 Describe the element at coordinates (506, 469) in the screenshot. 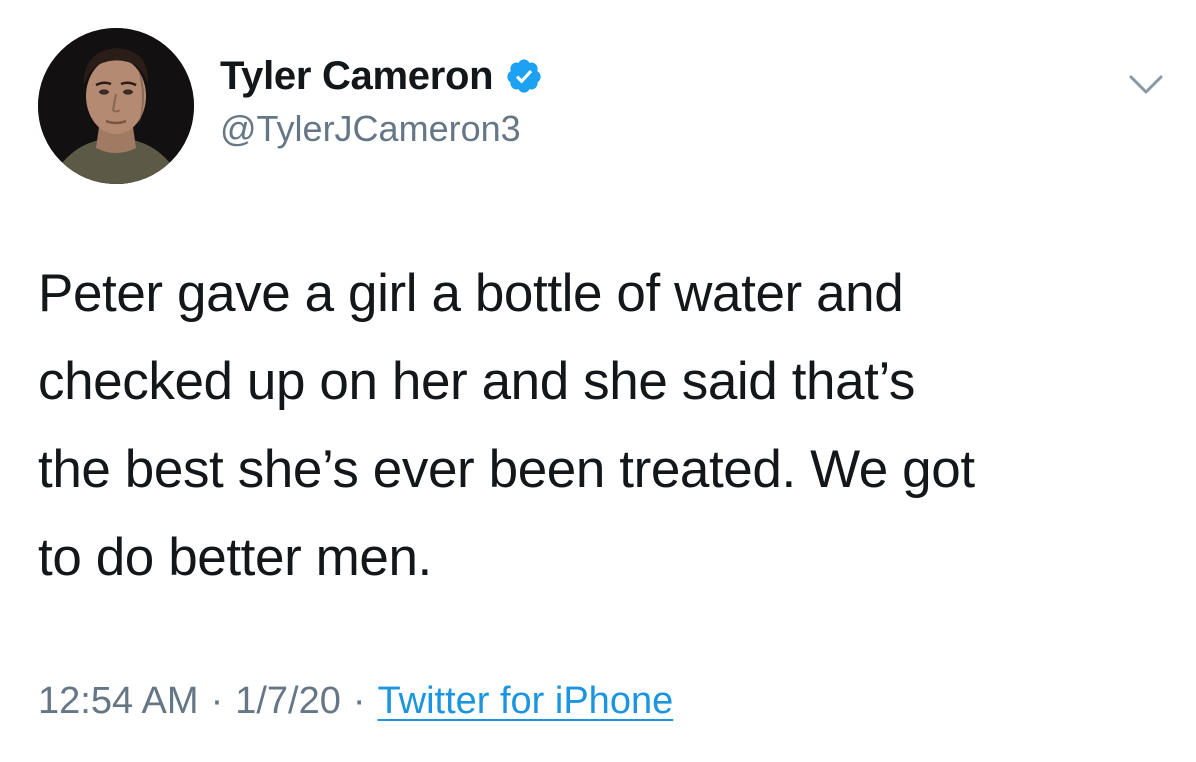

I see `tweet-text-line: the best she’s ever been treated. We got` at that location.